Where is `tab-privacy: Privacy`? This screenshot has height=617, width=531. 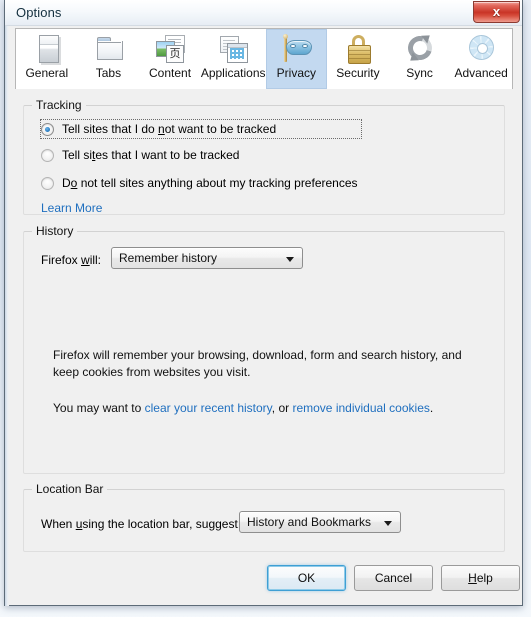 tab-privacy: Privacy is located at coordinates (296, 59).